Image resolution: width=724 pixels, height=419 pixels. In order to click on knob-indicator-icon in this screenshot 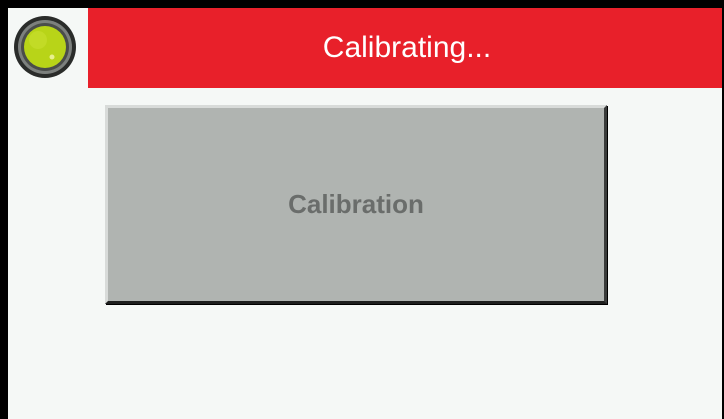, I will do `click(48, 48)`.